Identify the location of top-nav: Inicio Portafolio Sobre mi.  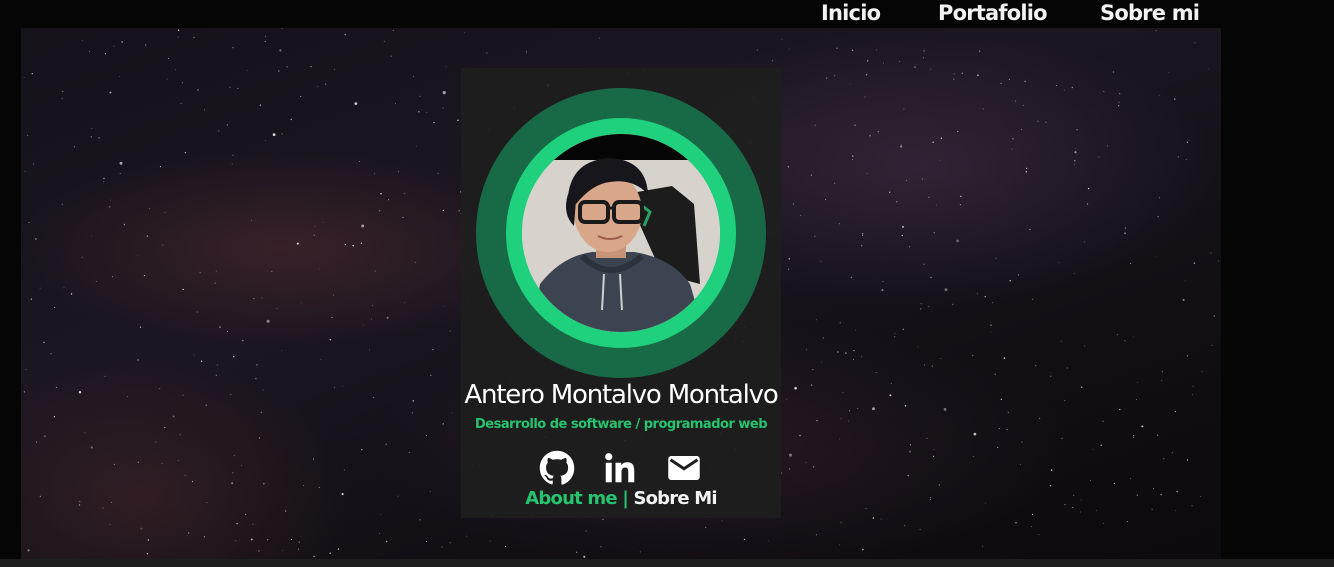
(667, 14).